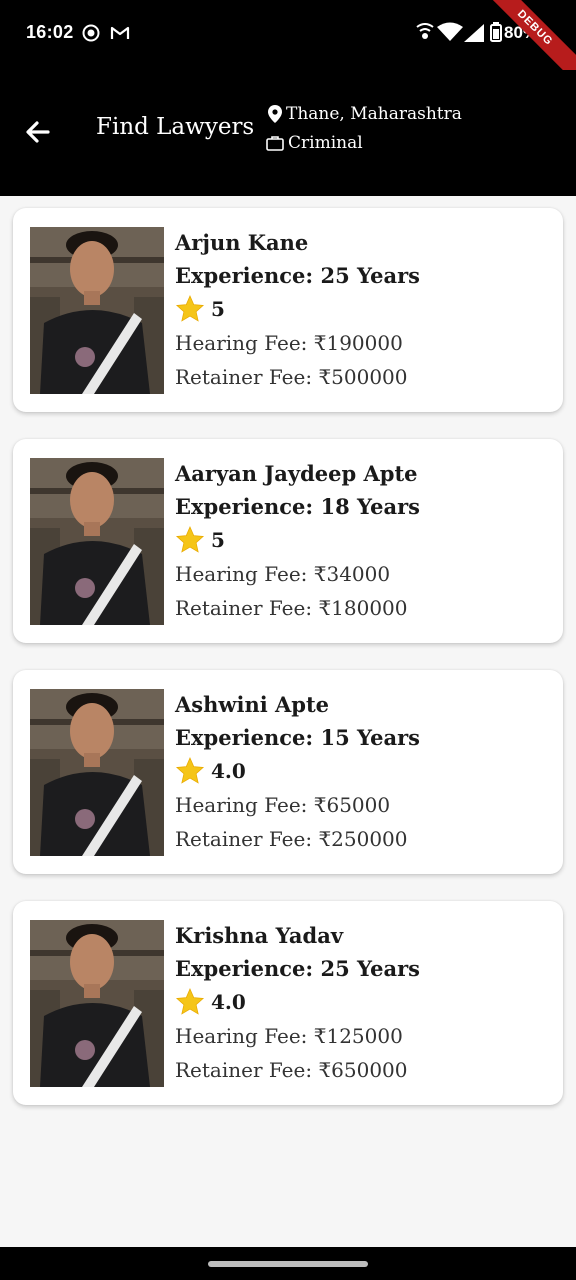  I want to click on battery-icon, so click(496, 34).